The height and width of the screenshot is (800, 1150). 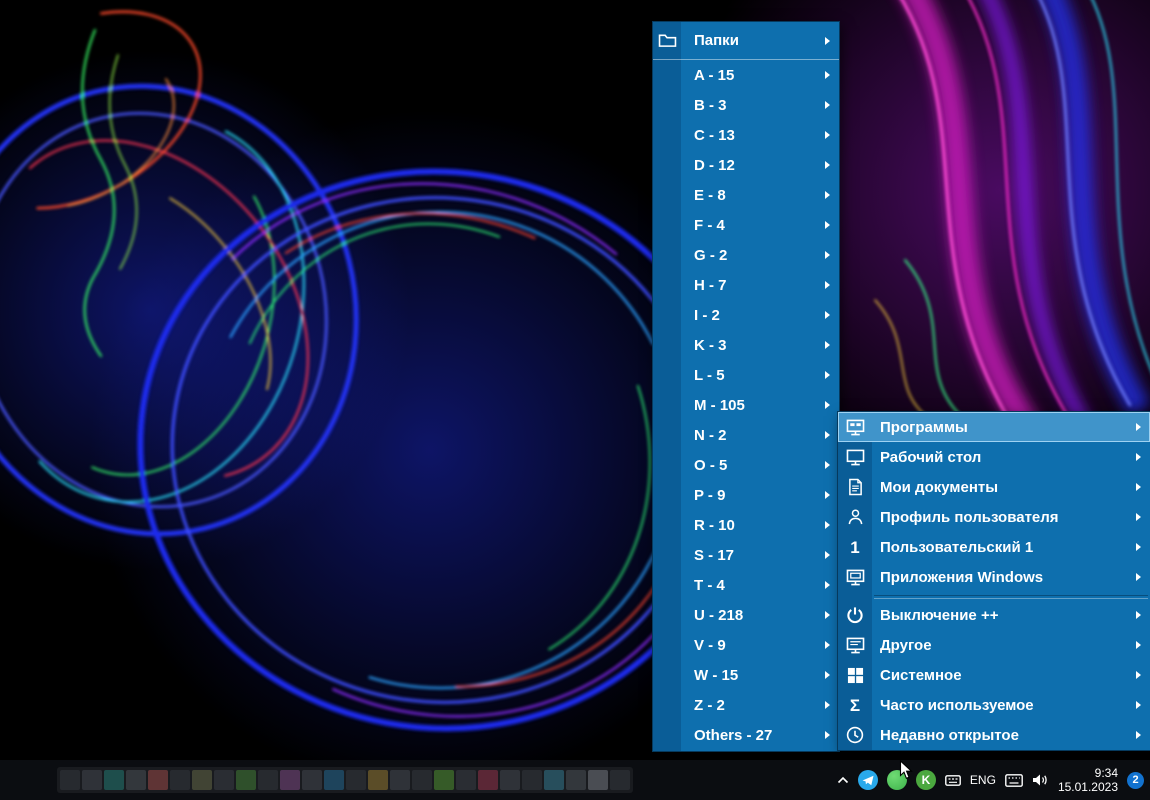 I want to click on folders-menu-item: C - 13, so click(x=746, y=135).